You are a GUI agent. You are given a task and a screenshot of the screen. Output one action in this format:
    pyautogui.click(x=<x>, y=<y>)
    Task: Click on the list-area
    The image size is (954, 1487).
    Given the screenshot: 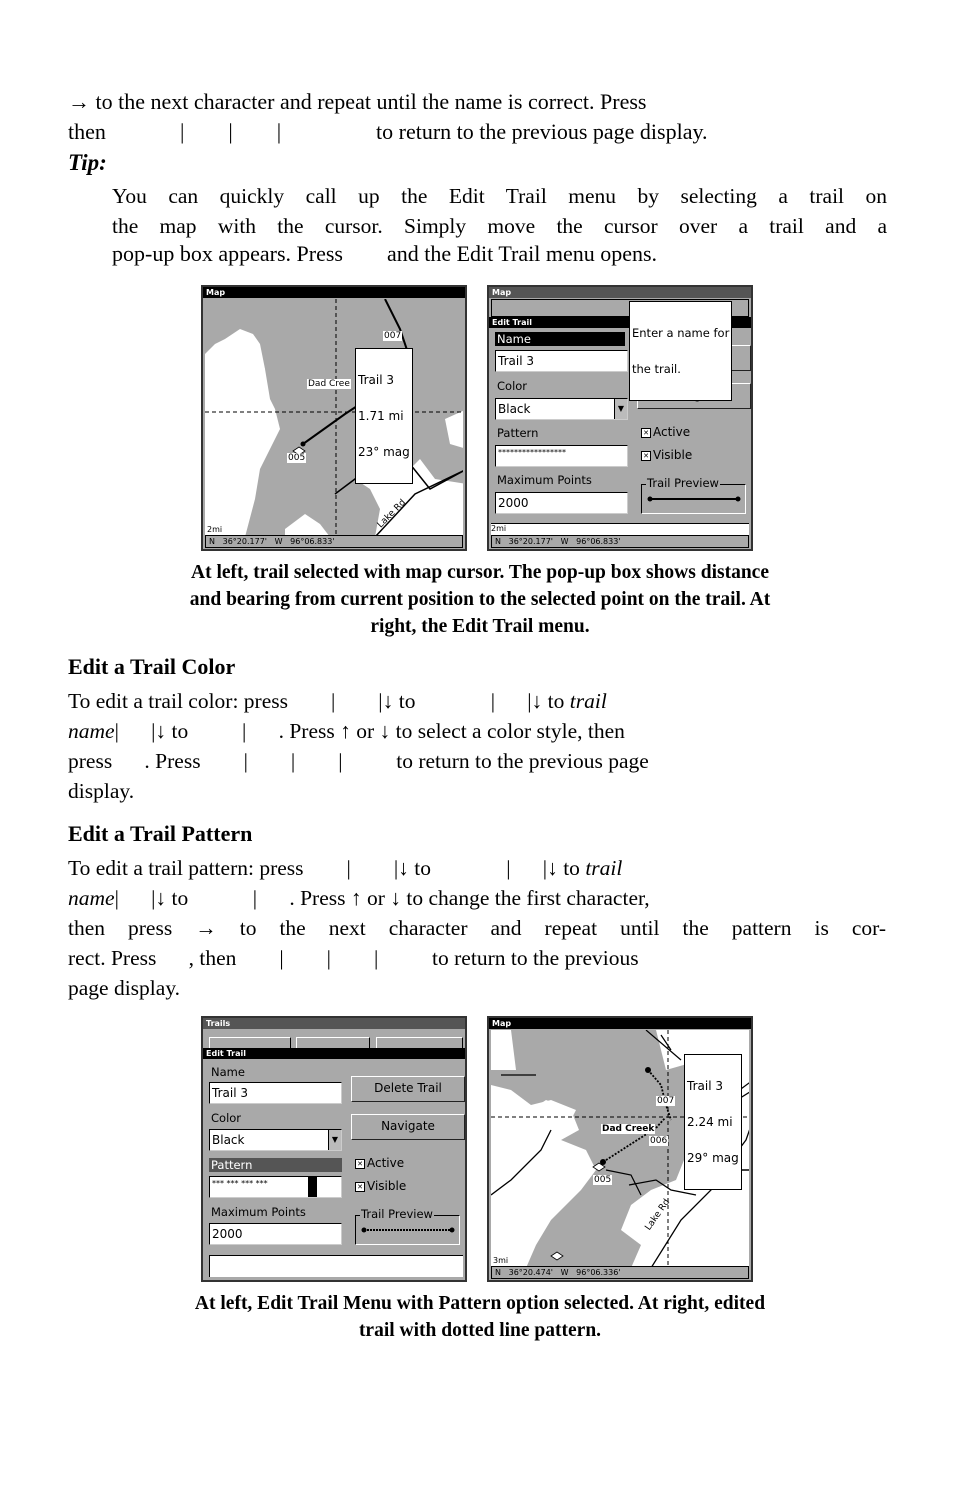 What is the action you would take?
    pyautogui.click(x=336, y=1266)
    